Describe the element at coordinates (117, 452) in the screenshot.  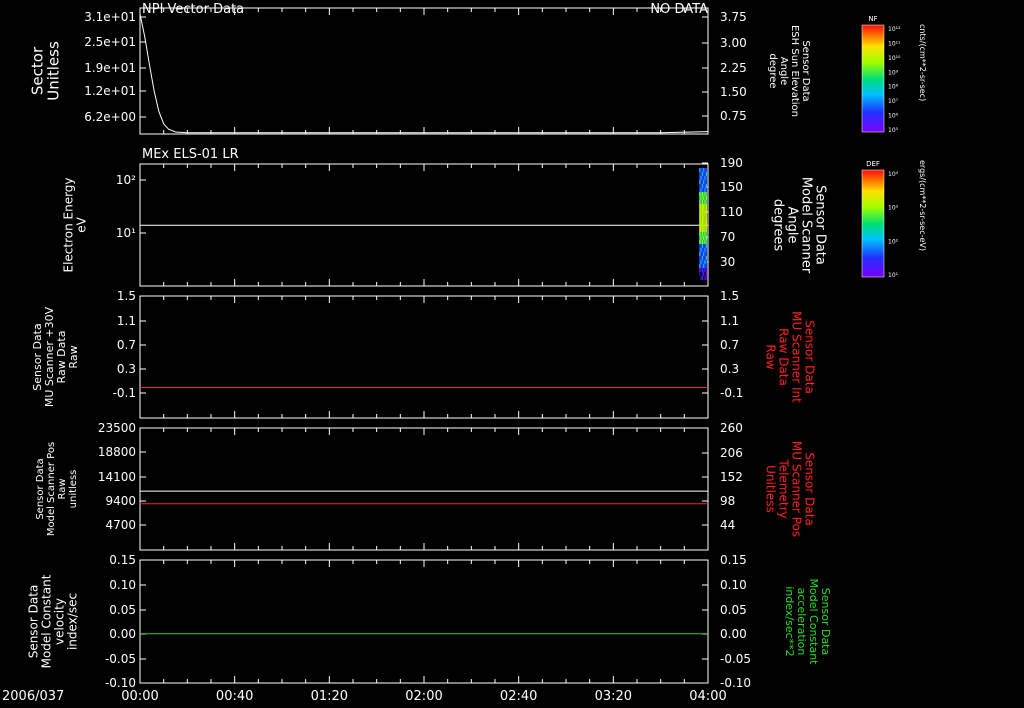
I see `left-tick-label: 18800` at that location.